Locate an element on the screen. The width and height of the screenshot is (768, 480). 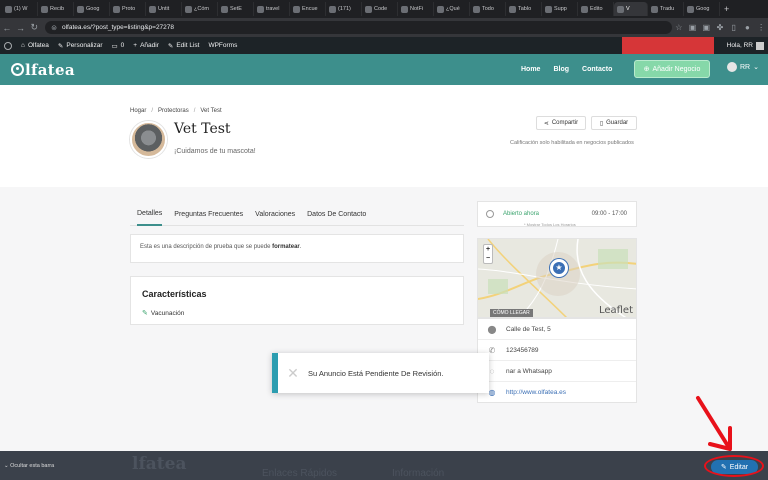
annotation-arrow is located at coordinates (714, 423).